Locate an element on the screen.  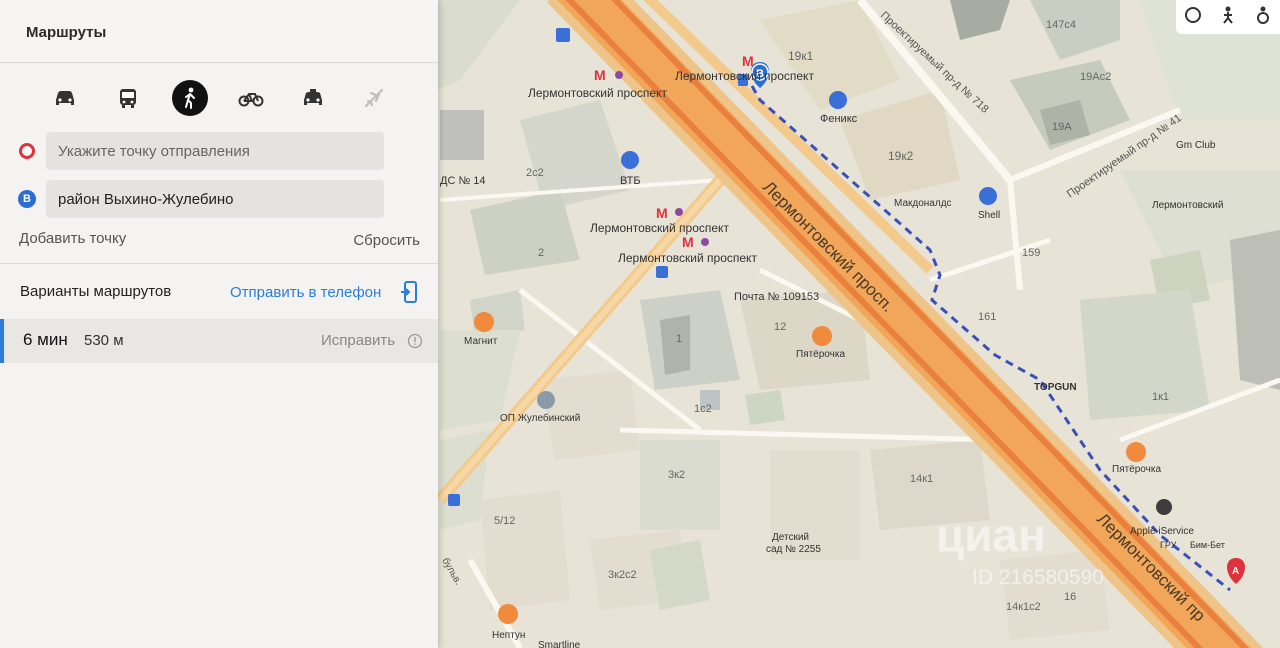
bicycle-icon is located at coordinates (251, 100).